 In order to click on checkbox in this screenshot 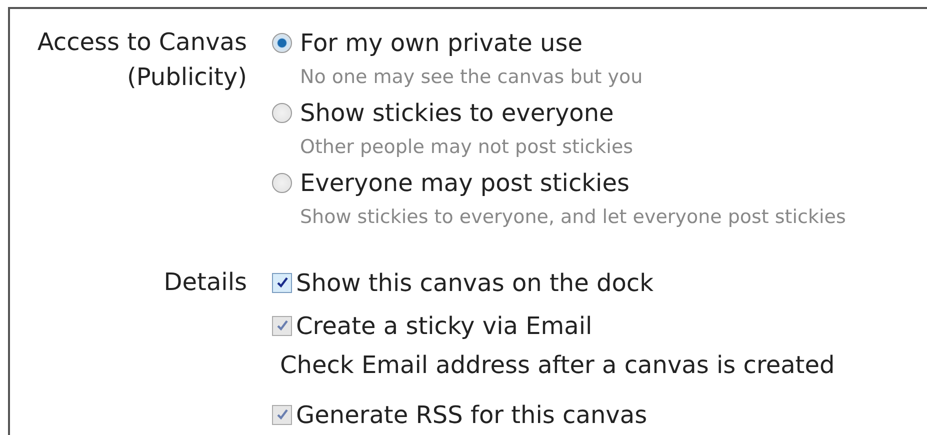, I will do `click(282, 282)`.